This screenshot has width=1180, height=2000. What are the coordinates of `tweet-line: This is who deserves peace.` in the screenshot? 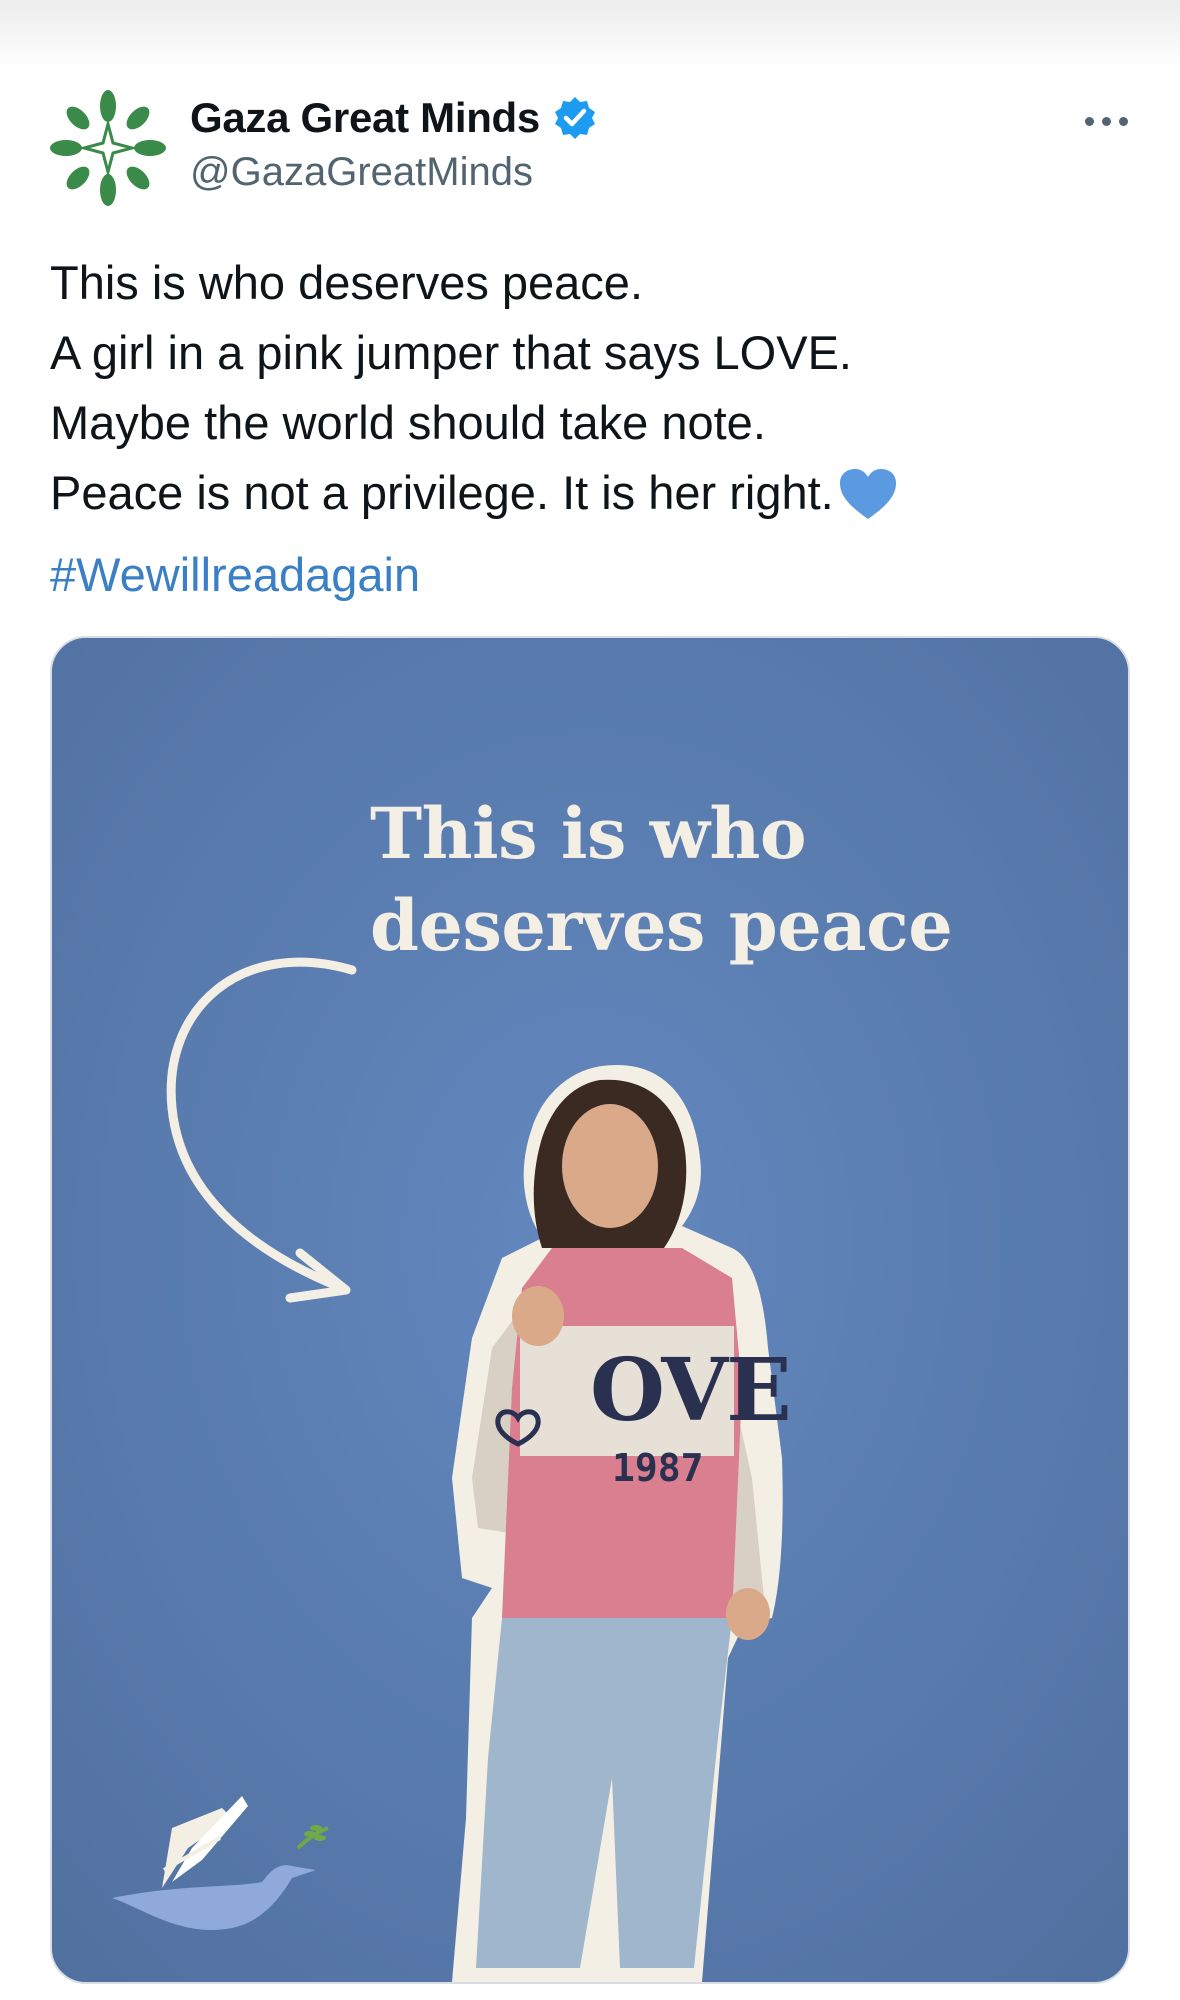 It's located at (347, 282).